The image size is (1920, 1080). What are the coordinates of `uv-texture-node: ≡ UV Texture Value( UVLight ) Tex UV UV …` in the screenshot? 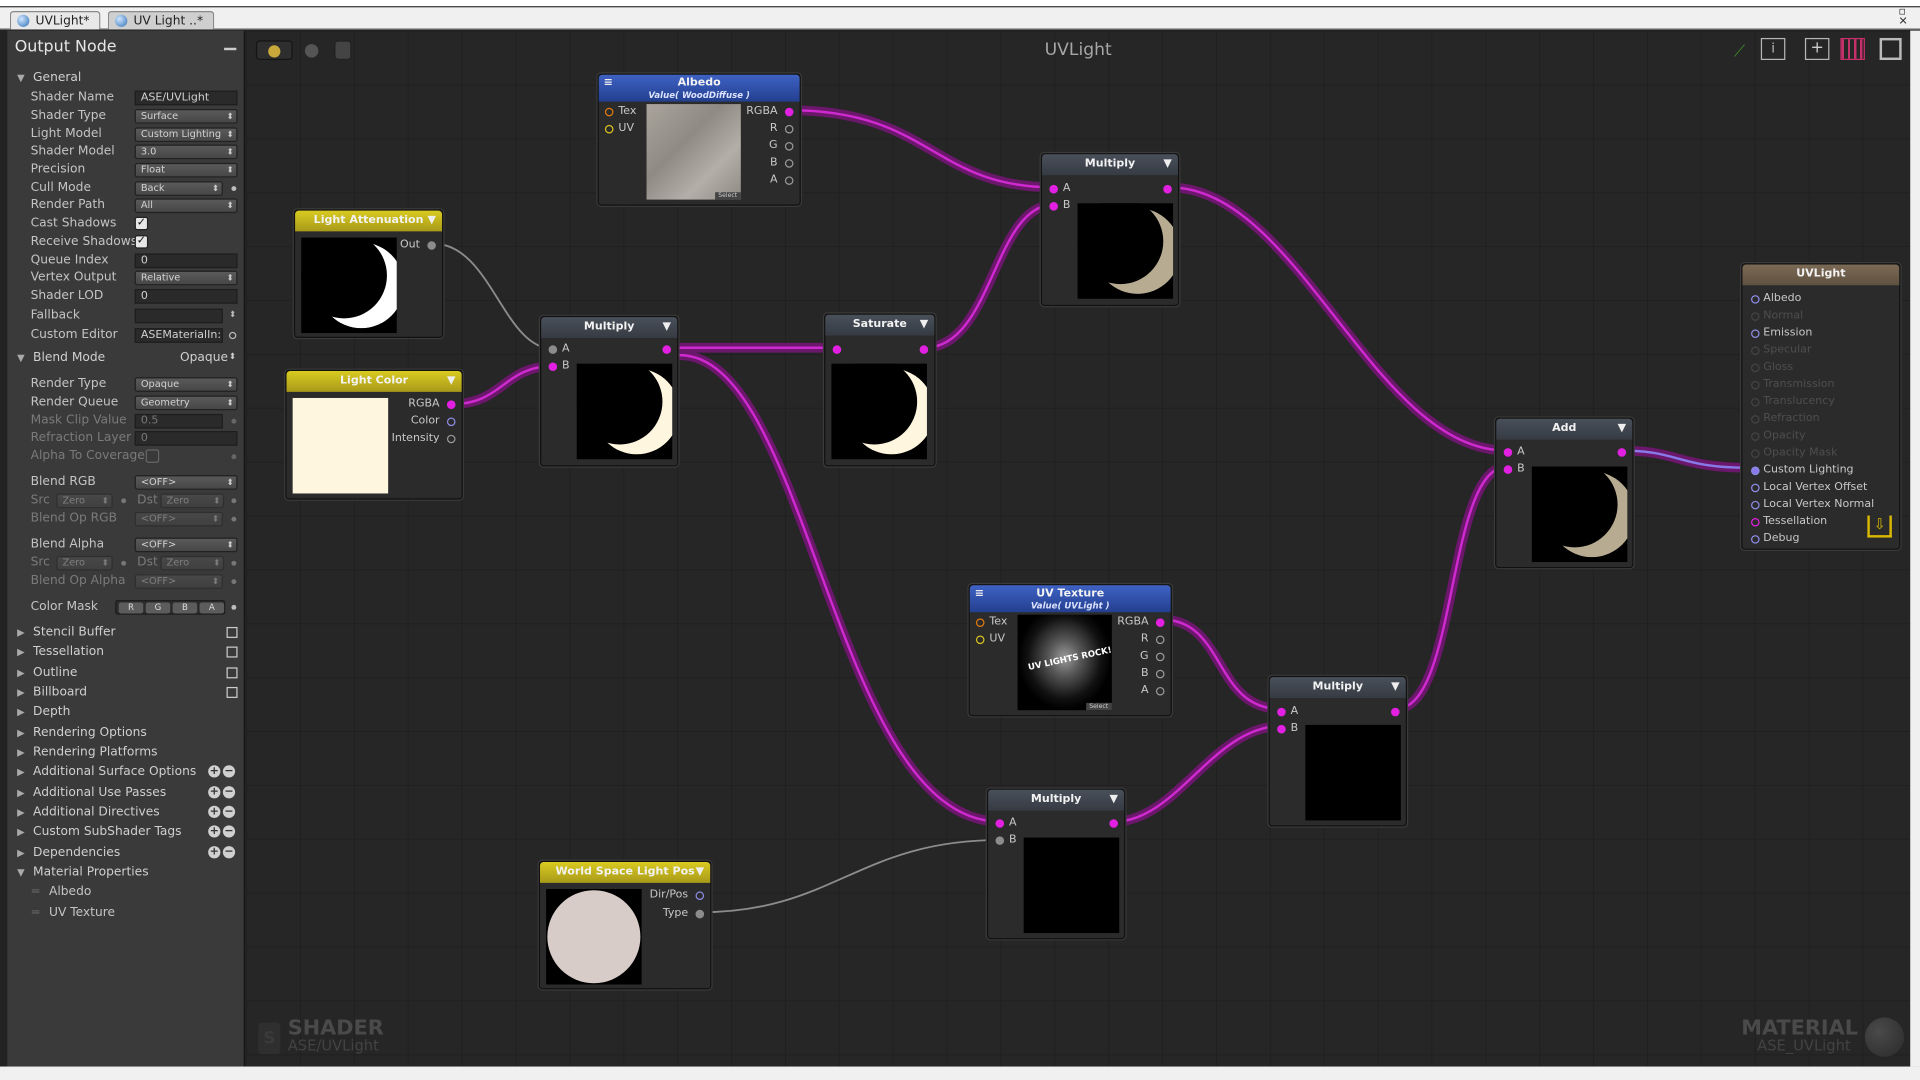 It's located at (1070, 650).